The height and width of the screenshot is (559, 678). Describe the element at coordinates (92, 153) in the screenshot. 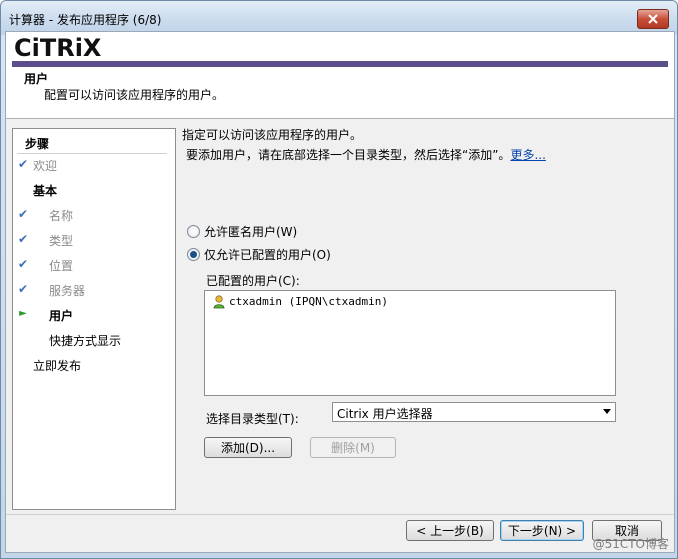

I see `steps-divider` at that location.